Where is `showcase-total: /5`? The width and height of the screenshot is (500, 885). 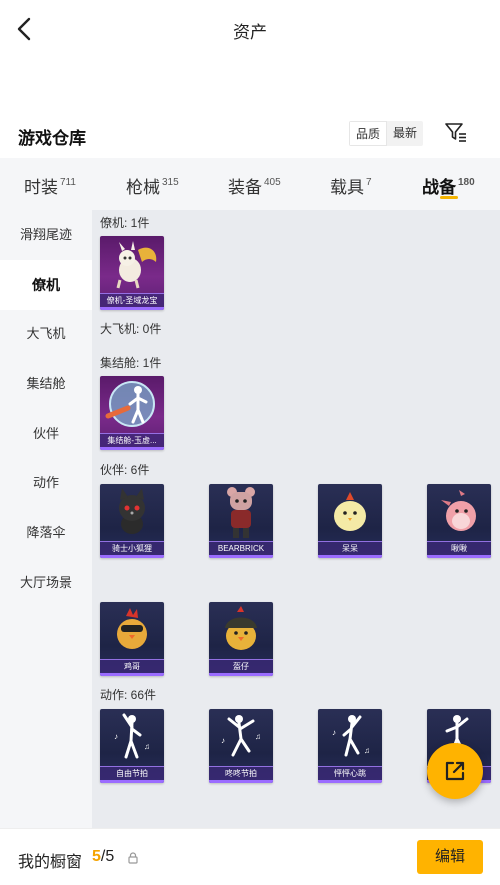 showcase-total: /5 is located at coordinates (107, 856).